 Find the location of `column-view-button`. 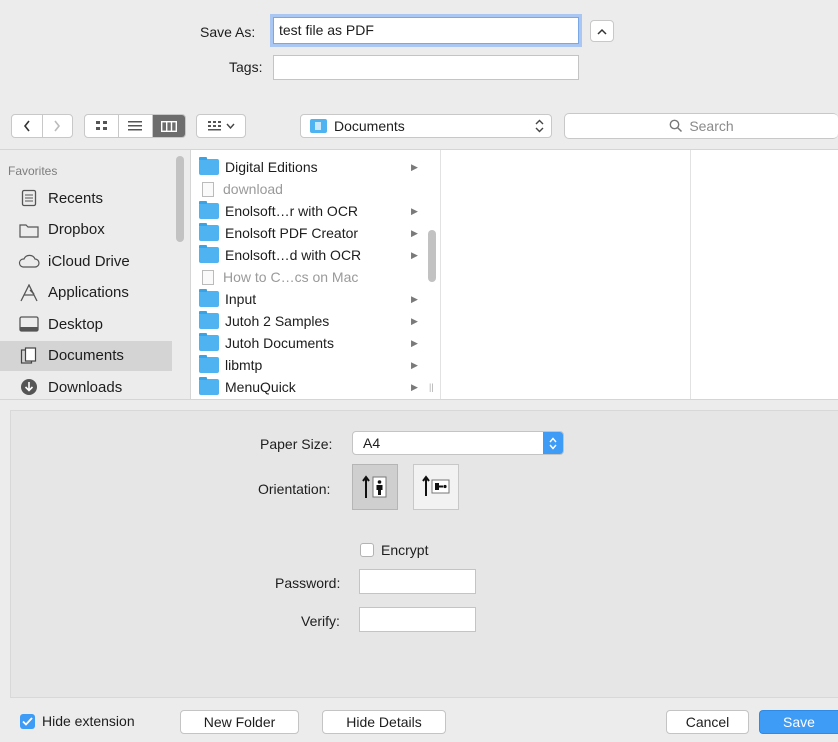

column-view-button is located at coordinates (168, 126).